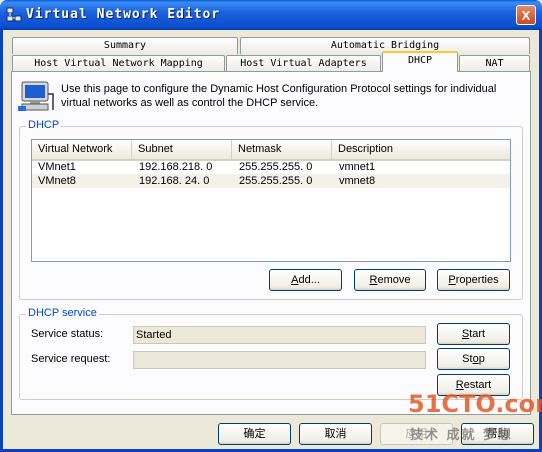 The width and height of the screenshot is (542, 452). What do you see at coordinates (473, 334) in the screenshot?
I see `start-button: Start` at bounding box center [473, 334].